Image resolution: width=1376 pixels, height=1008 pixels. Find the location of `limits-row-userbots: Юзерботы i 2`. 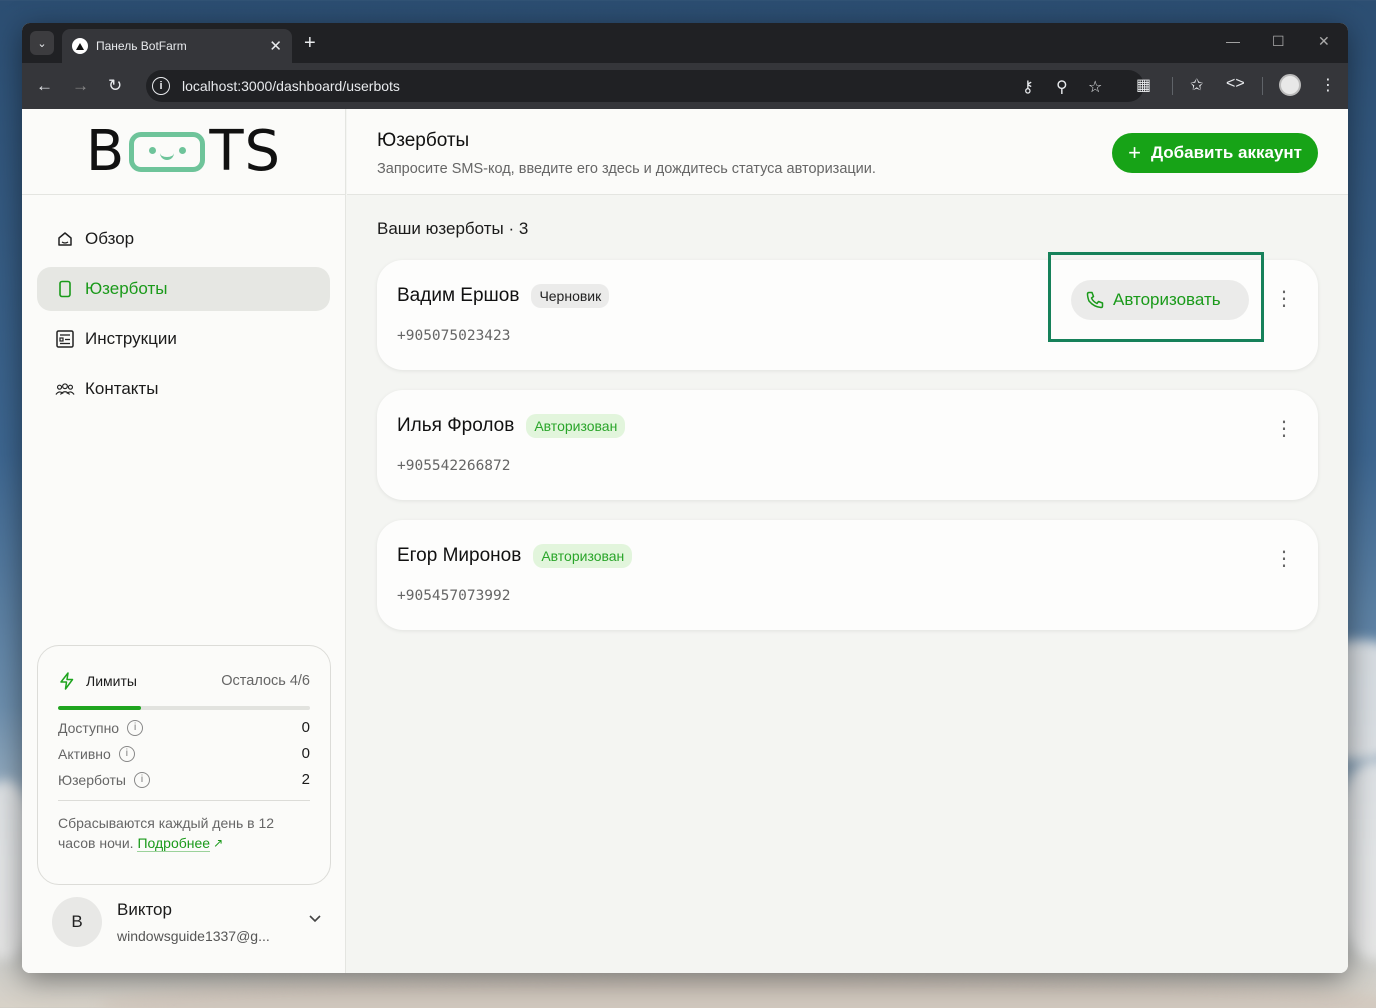

limits-row-userbots: Юзерботы i 2 is located at coordinates (184, 779).